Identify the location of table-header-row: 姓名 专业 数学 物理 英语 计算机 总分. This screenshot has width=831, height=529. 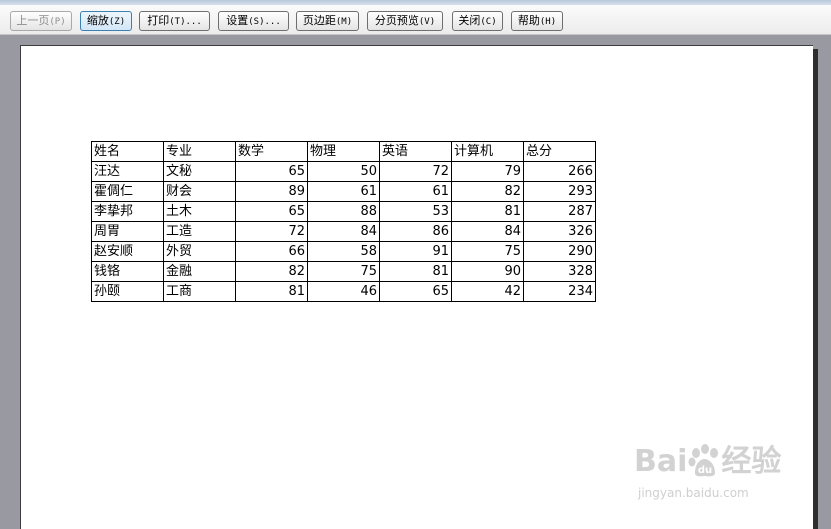
(343, 151).